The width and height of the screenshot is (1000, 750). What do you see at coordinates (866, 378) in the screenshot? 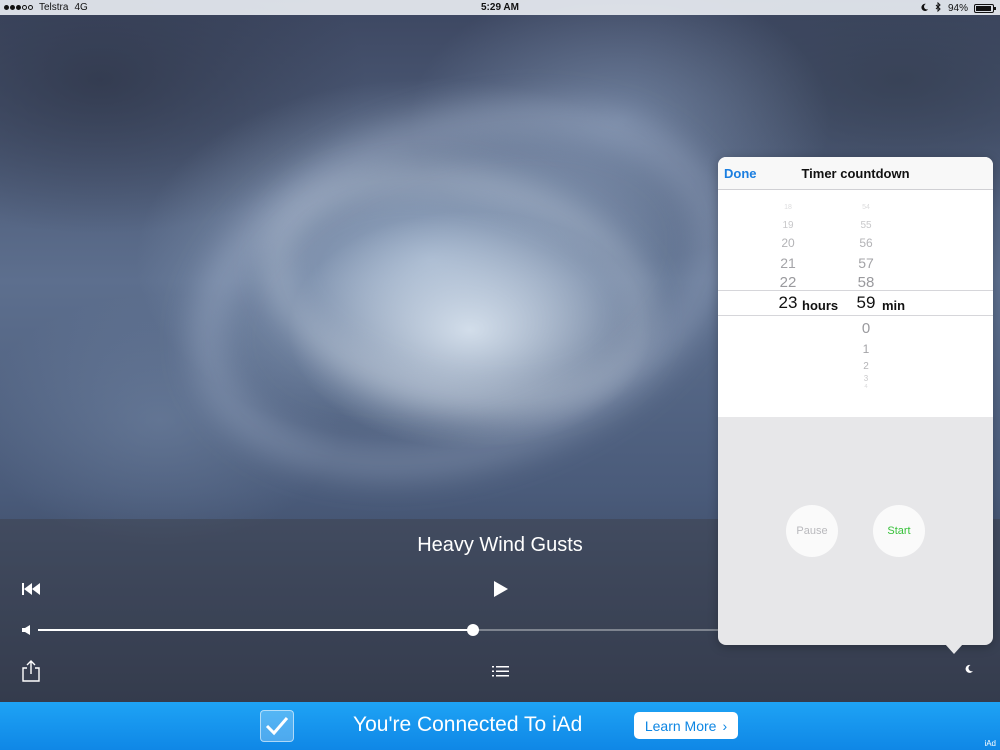
I see `minutes-option: 3` at bounding box center [866, 378].